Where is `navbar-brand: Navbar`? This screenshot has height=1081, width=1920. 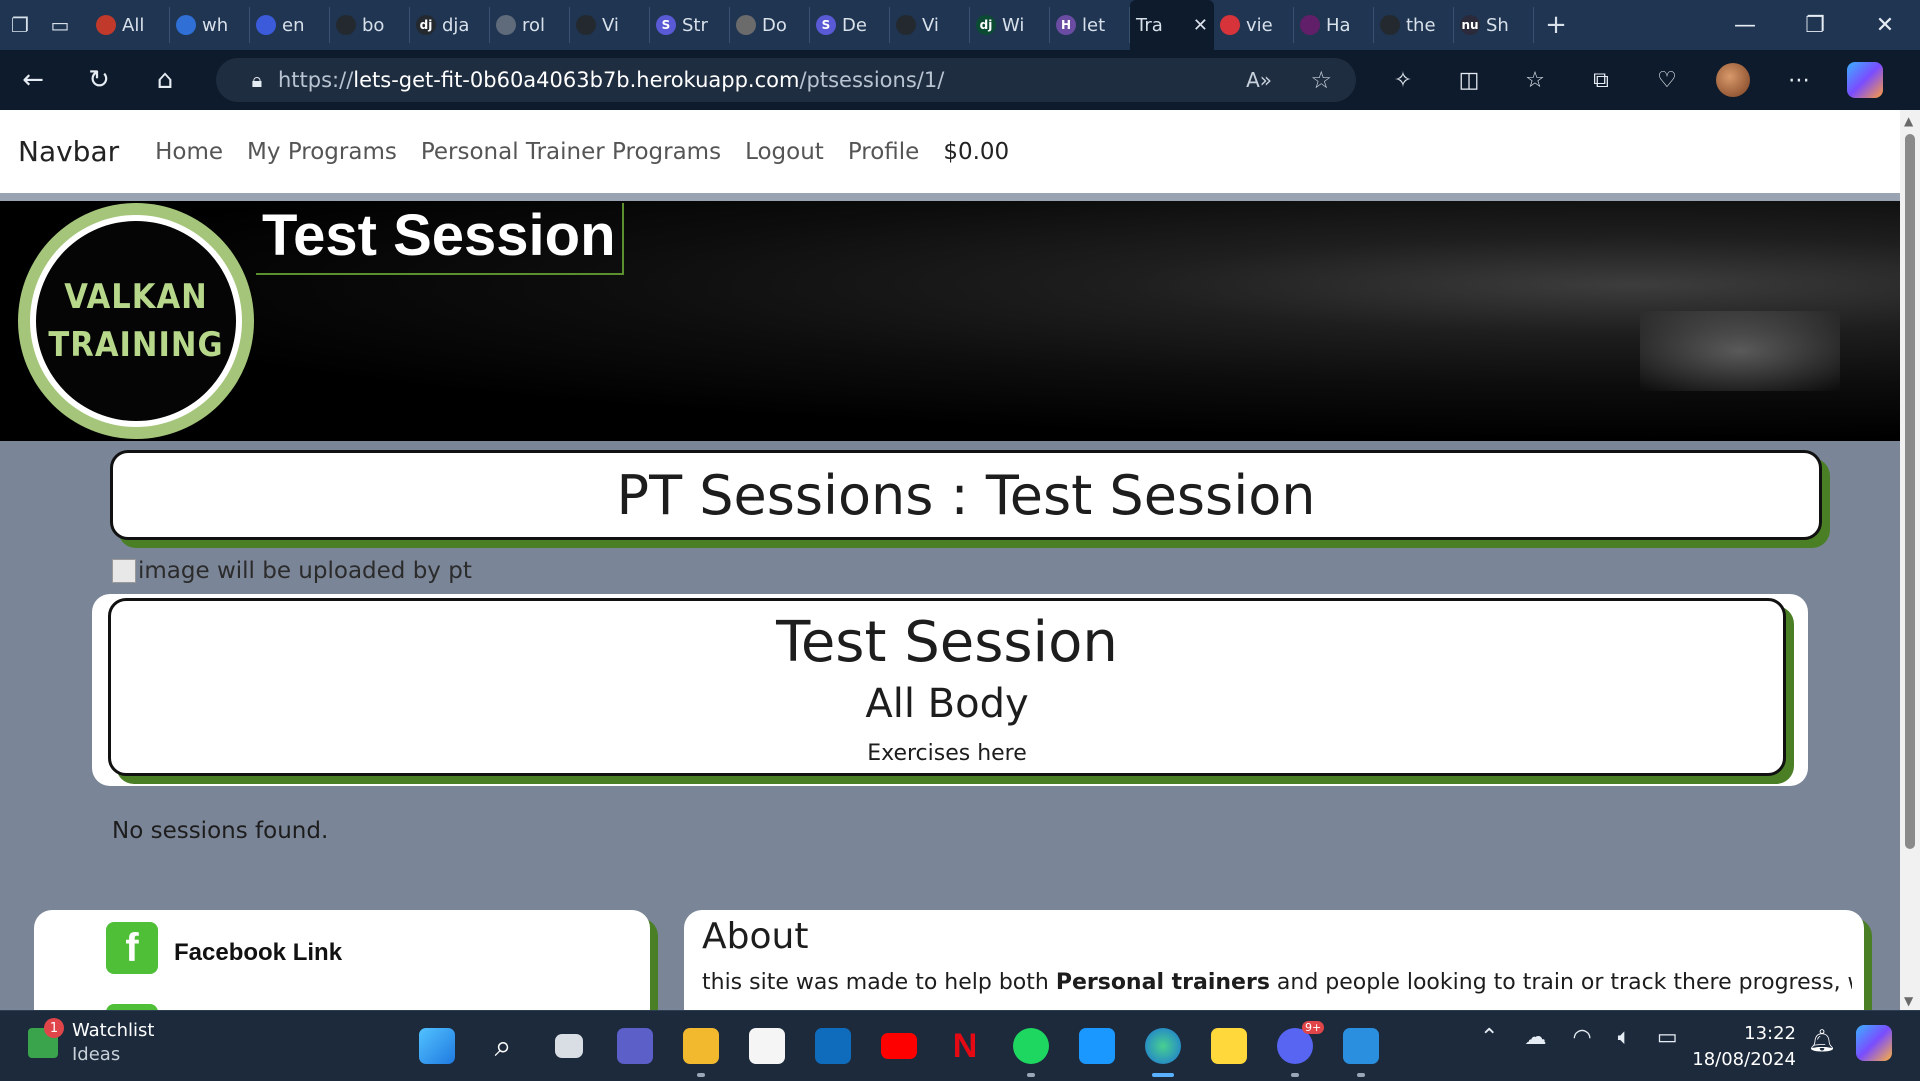
navbar-brand: Navbar is located at coordinates (68, 151).